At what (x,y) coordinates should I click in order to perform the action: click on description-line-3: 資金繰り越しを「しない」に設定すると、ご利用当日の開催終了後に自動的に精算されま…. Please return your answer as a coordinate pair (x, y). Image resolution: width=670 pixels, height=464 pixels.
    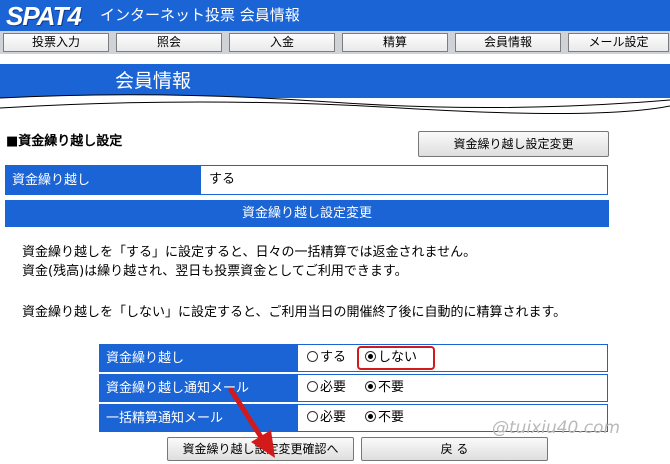
    Looking at the image, I should click on (294, 312).